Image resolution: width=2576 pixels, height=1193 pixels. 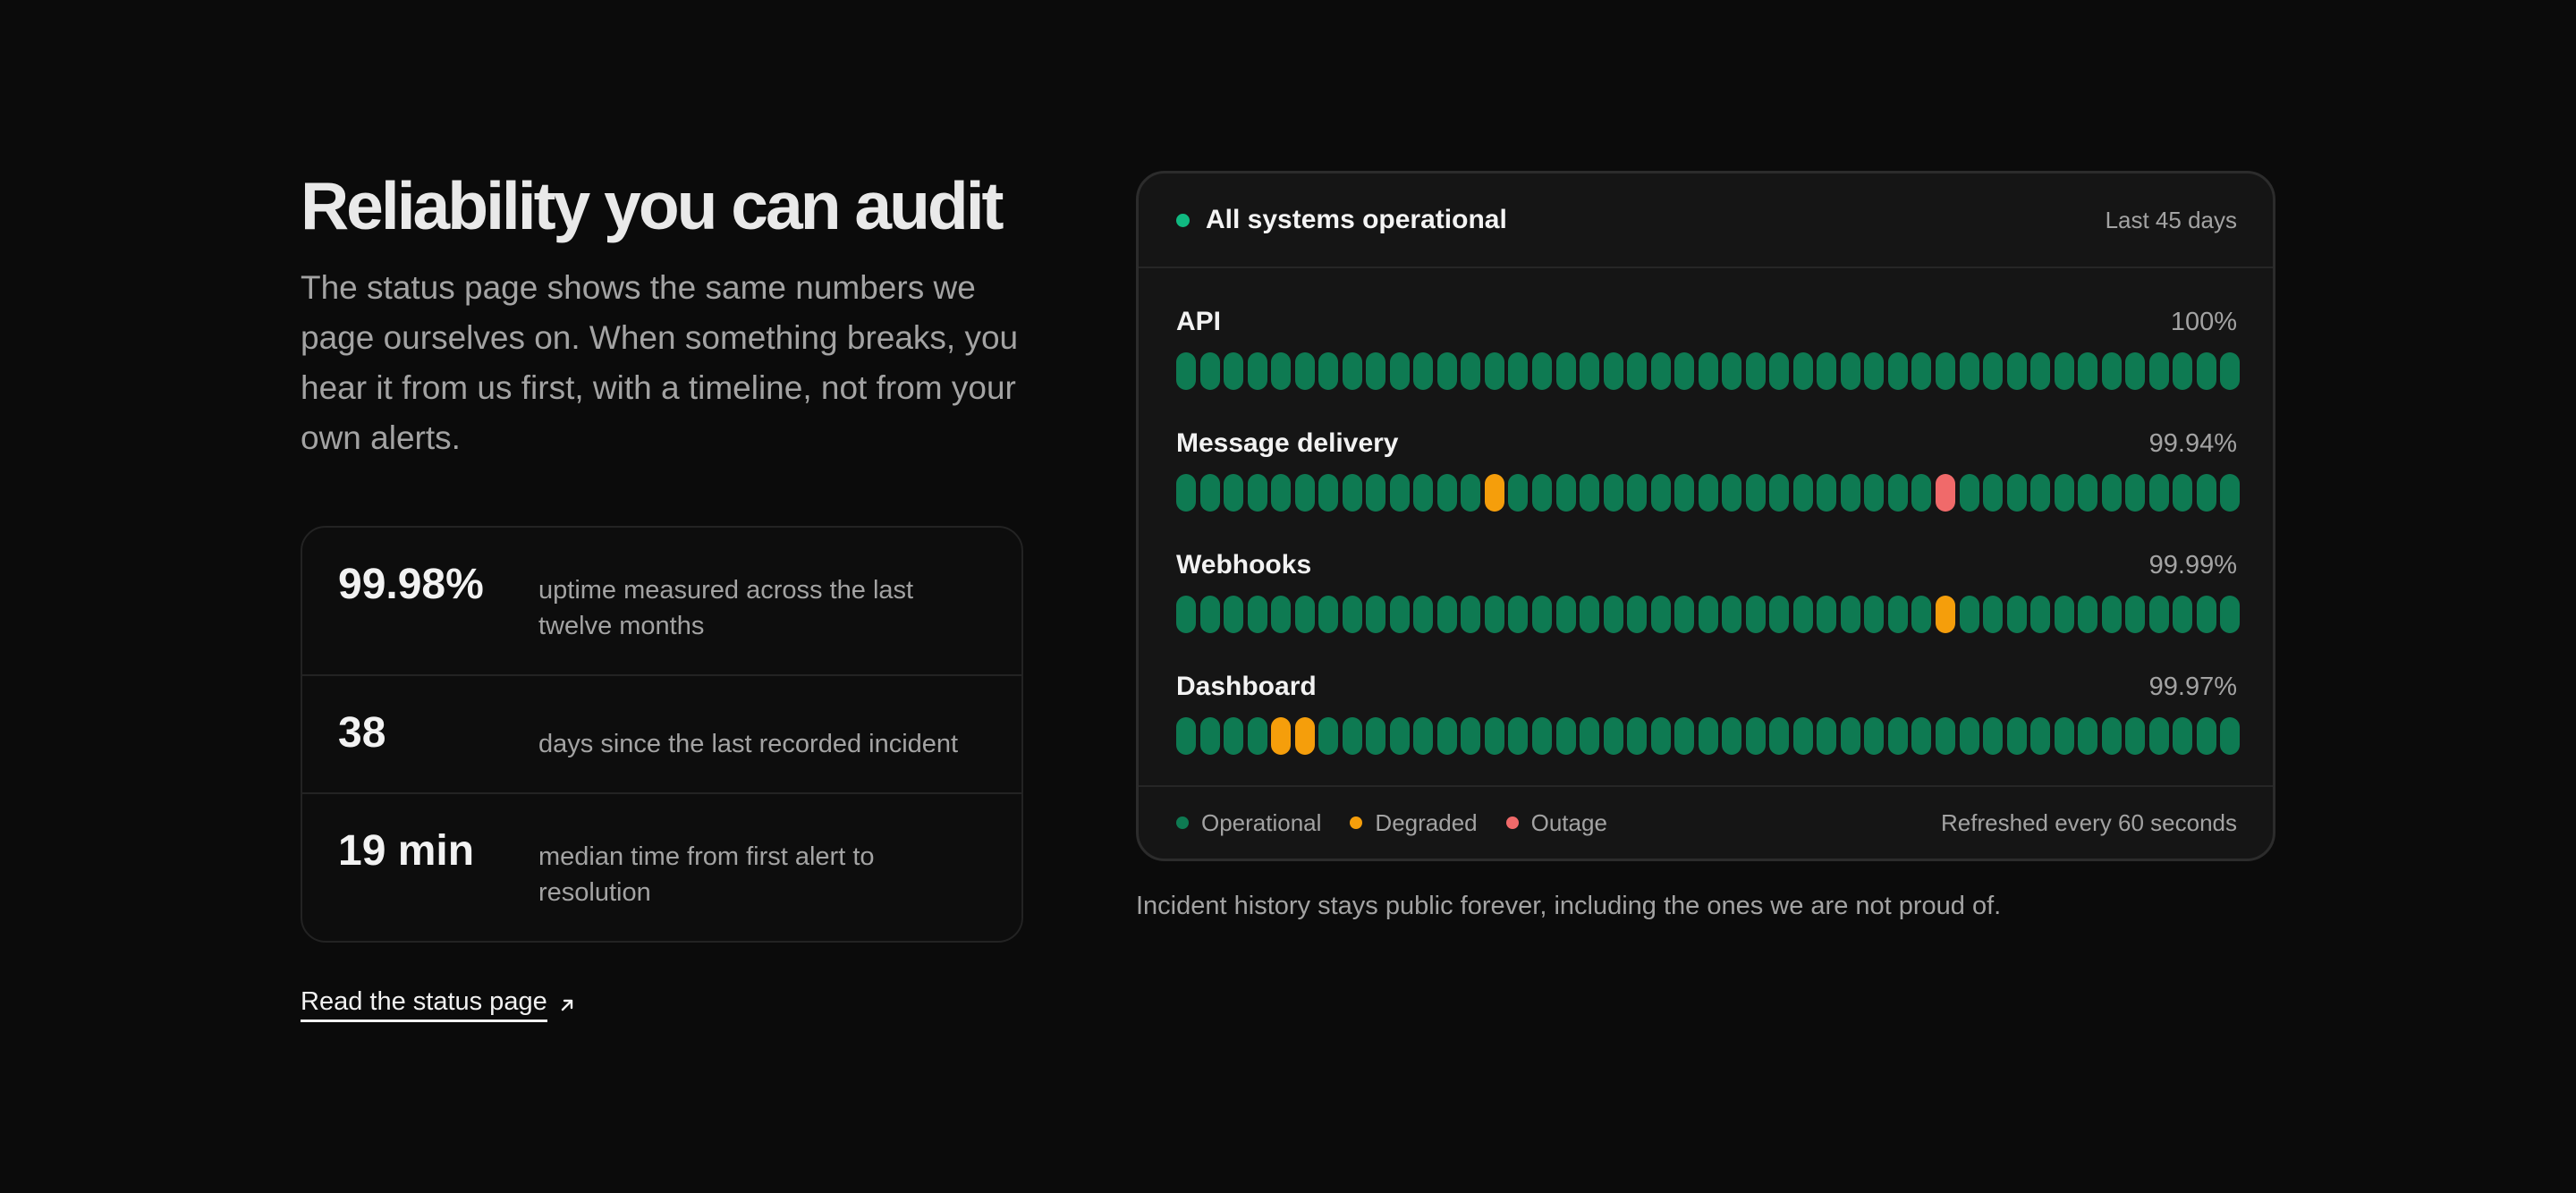 I want to click on stat-days-since-incident: 38 days since the last recorded incident, so click(x=661, y=733).